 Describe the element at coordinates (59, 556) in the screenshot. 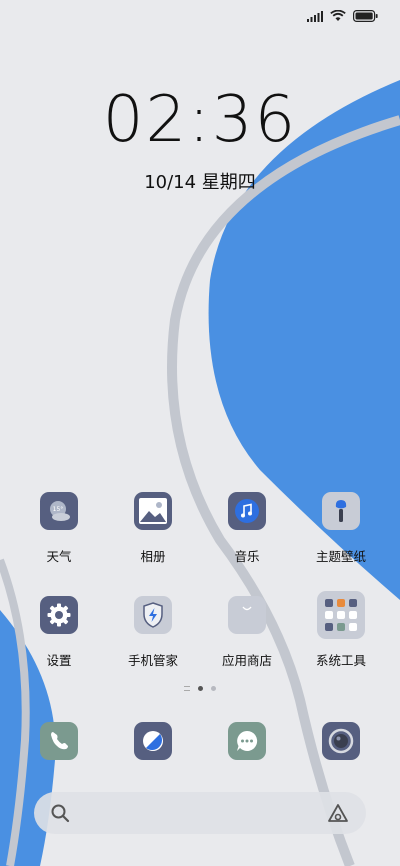

I see `app-label: 天气` at that location.